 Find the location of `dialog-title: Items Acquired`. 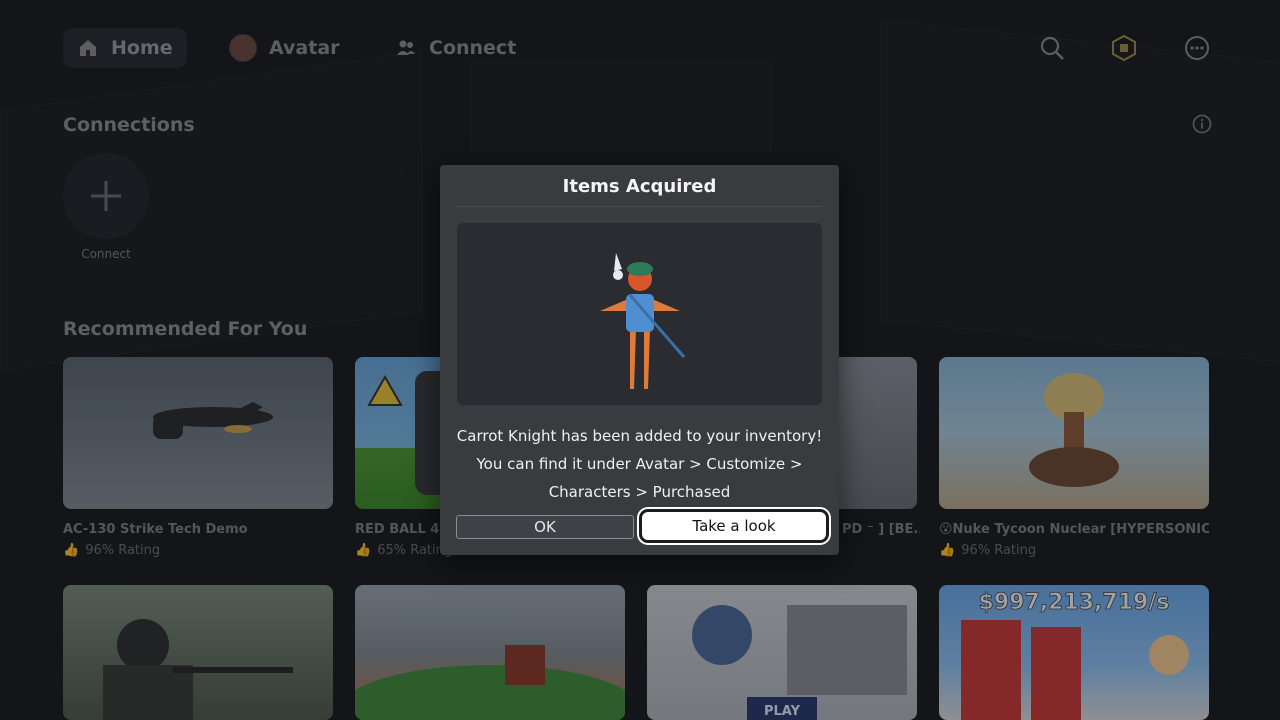

dialog-title: Items Acquired is located at coordinates (639, 186).